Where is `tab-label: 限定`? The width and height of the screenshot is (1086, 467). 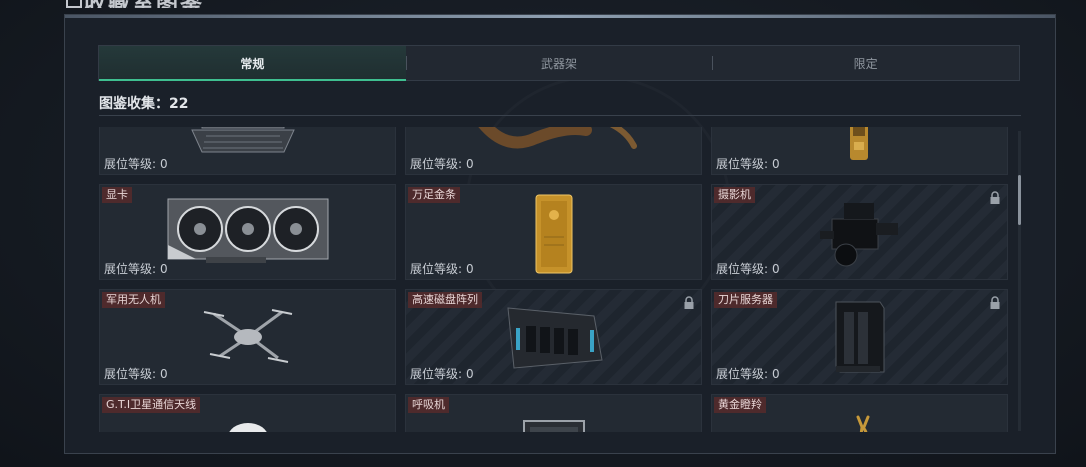 tab-label: 限定 is located at coordinates (865, 63).